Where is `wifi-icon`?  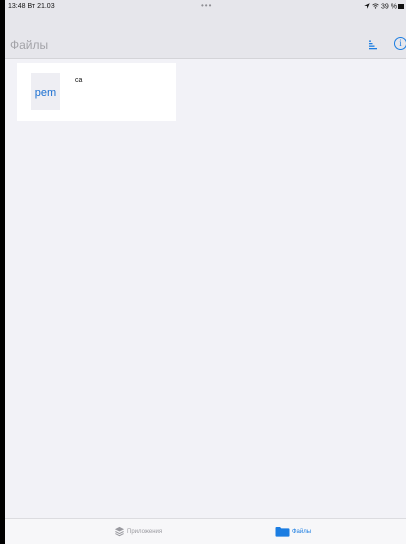 wifi-icon is located at coordinates (375, 6).